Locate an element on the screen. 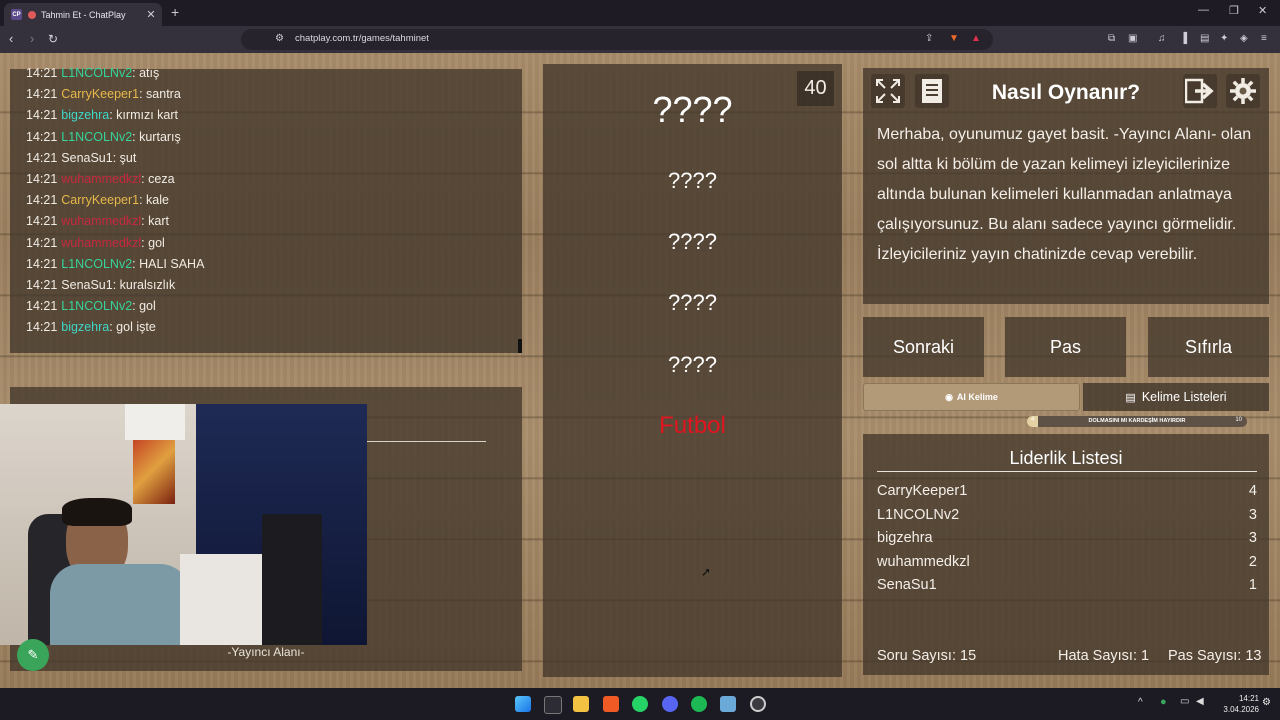  address-bar: ⚙ chatplay.com.tr/games/tahminet ⇪ ▼ ▲ is located at coordinates (617, 39).